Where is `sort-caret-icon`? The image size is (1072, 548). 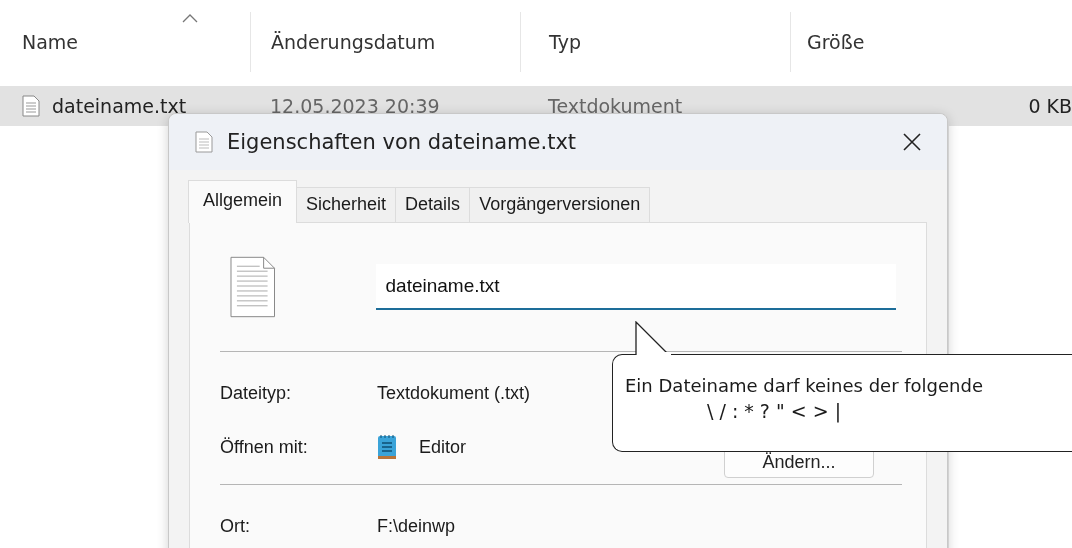 sort-caret-icon is located at coordinates (190, 18).